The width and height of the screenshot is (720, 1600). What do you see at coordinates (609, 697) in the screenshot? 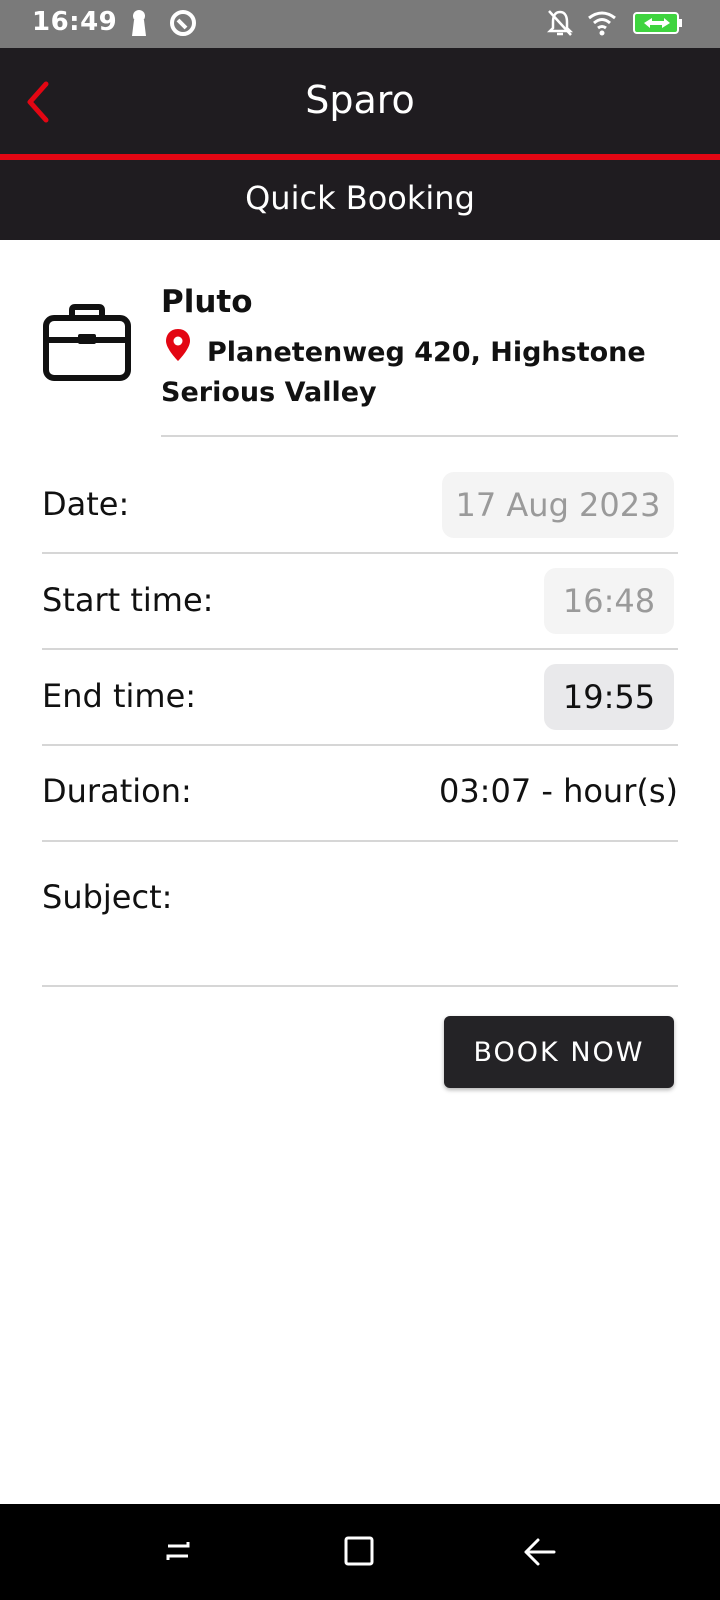
I see `end-time-field: 19:55` at bounding box center [609, 697].